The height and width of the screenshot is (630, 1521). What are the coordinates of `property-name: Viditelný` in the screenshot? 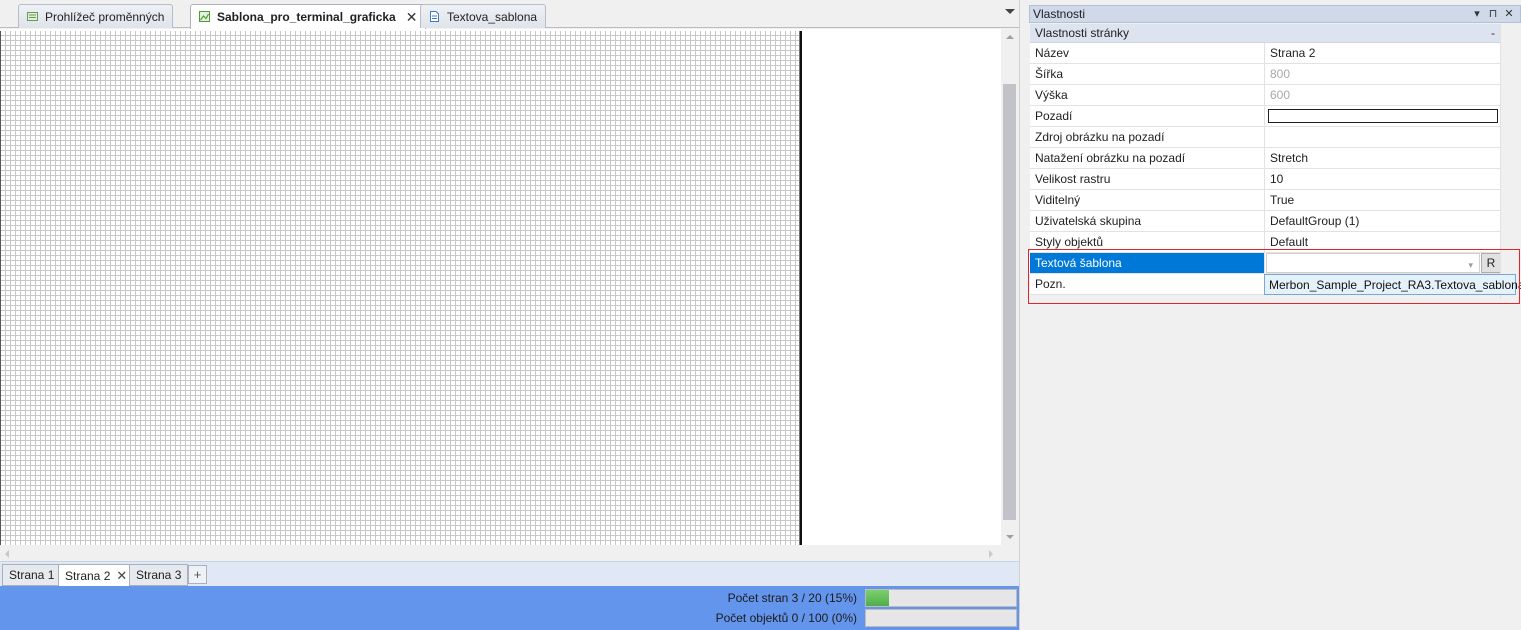 It's located at (1147, 200).